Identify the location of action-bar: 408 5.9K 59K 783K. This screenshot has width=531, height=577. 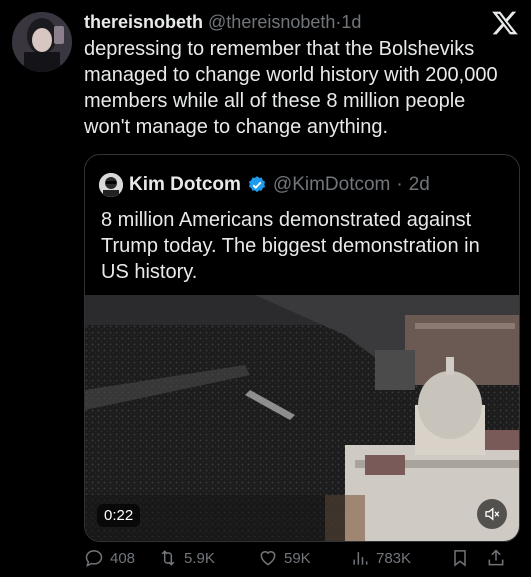
(304, 558).